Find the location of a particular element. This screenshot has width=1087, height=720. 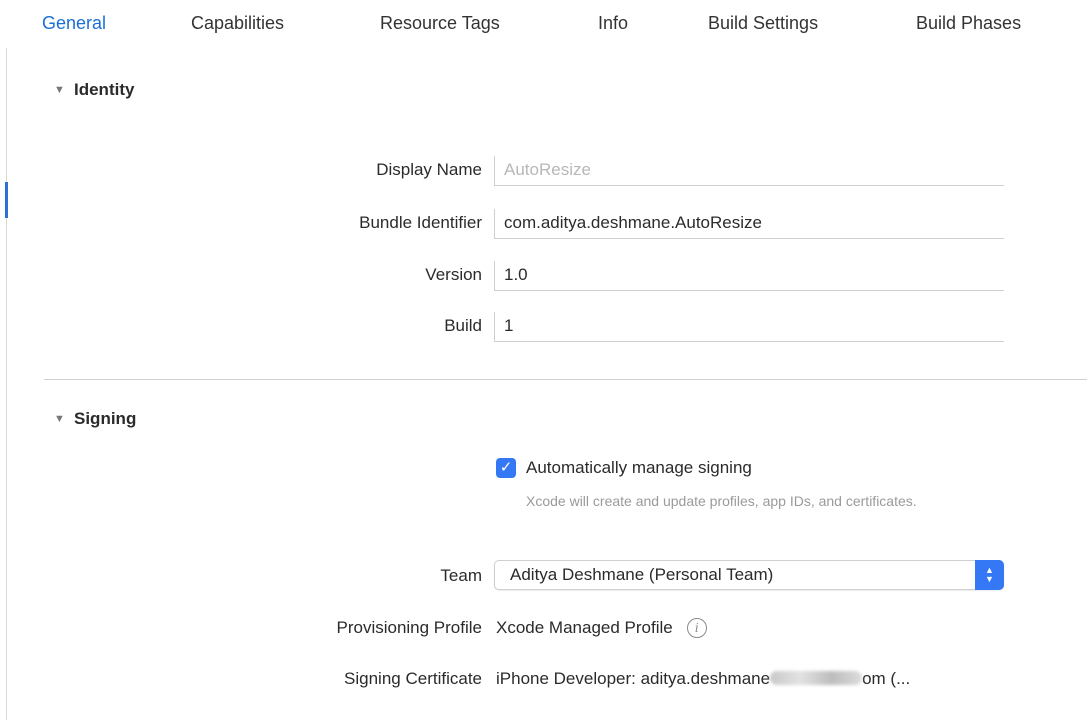

signing-section-header: ▼ Signing is located at coordinates (95, 419).